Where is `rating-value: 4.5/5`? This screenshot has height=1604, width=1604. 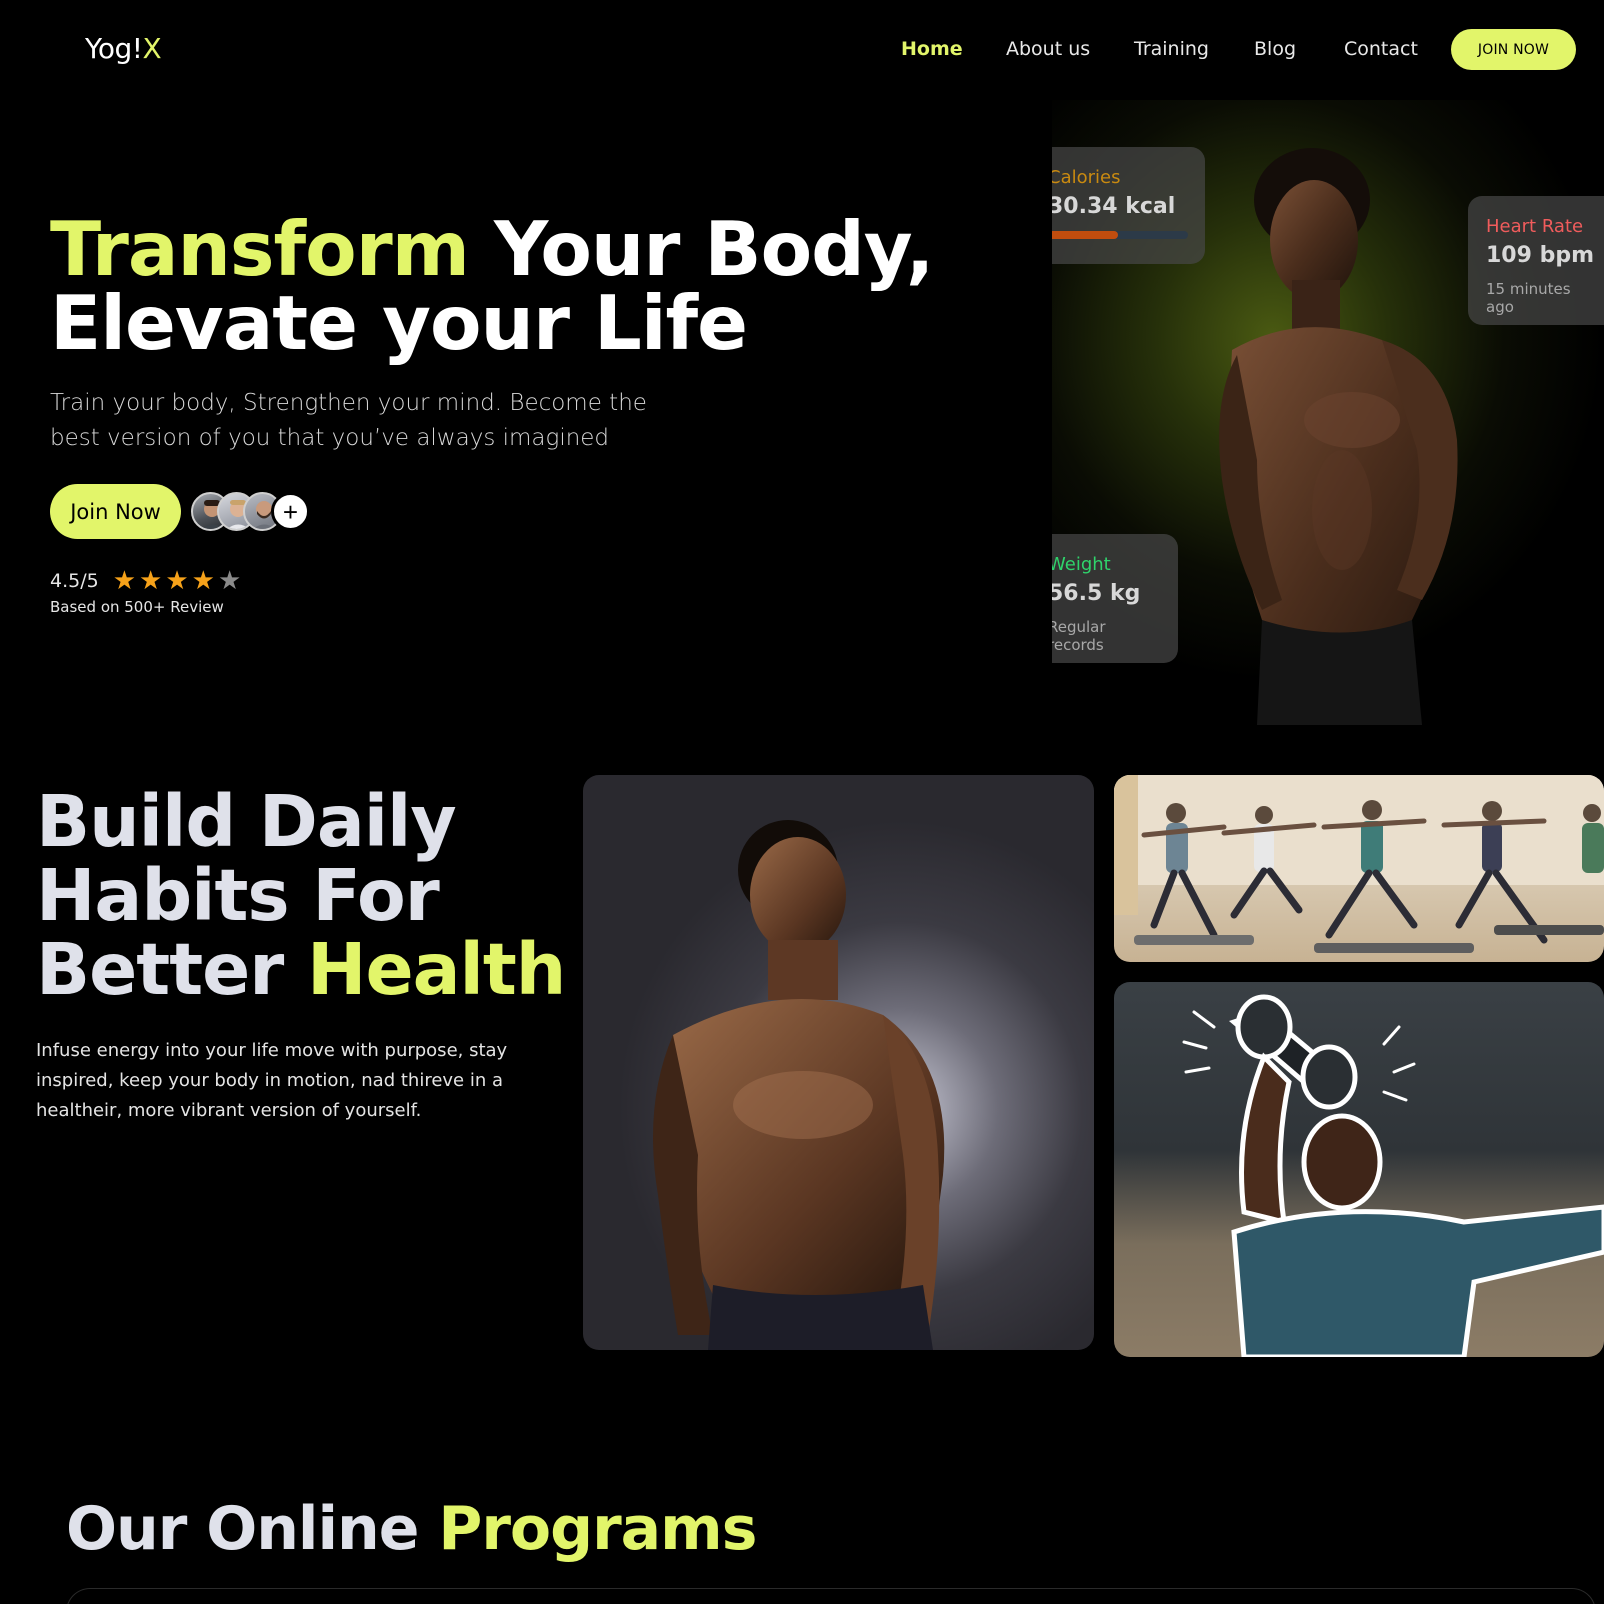 rating-value: 4.5/5 is located at coordinates (74, 581).